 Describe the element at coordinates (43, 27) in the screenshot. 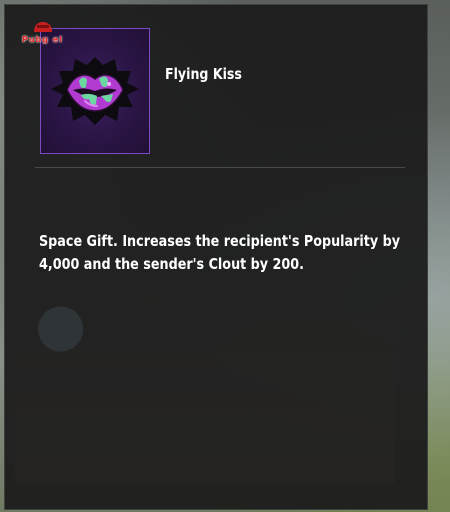

I see `helmet-icon` at that location.